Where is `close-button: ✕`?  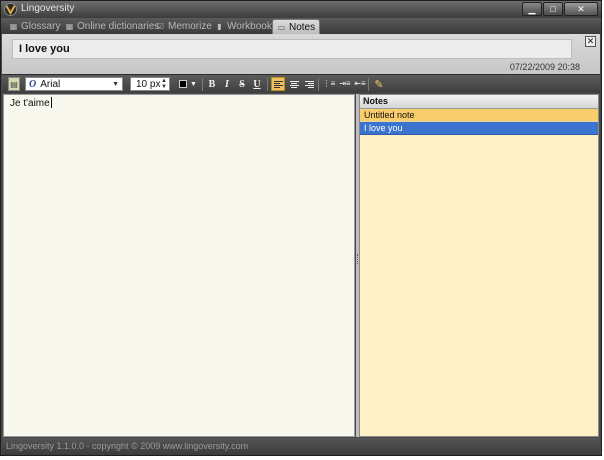
close-button: ✕ is located at coordinates (581, 9).